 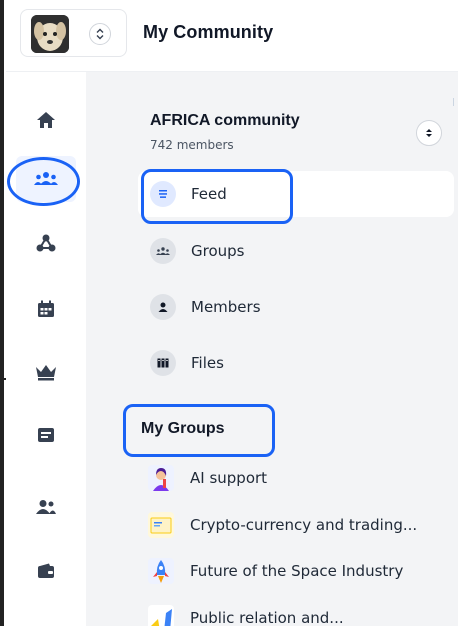 What do you see at coordinates (46, 435) in the screenshot?
I see `inbox-icon` at bounding box center [46, 435].